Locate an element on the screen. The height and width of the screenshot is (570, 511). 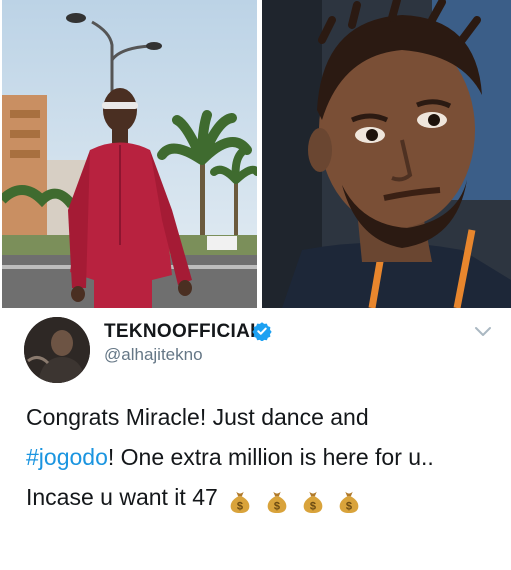
profile-avatar is located at coordinates (57, 350).